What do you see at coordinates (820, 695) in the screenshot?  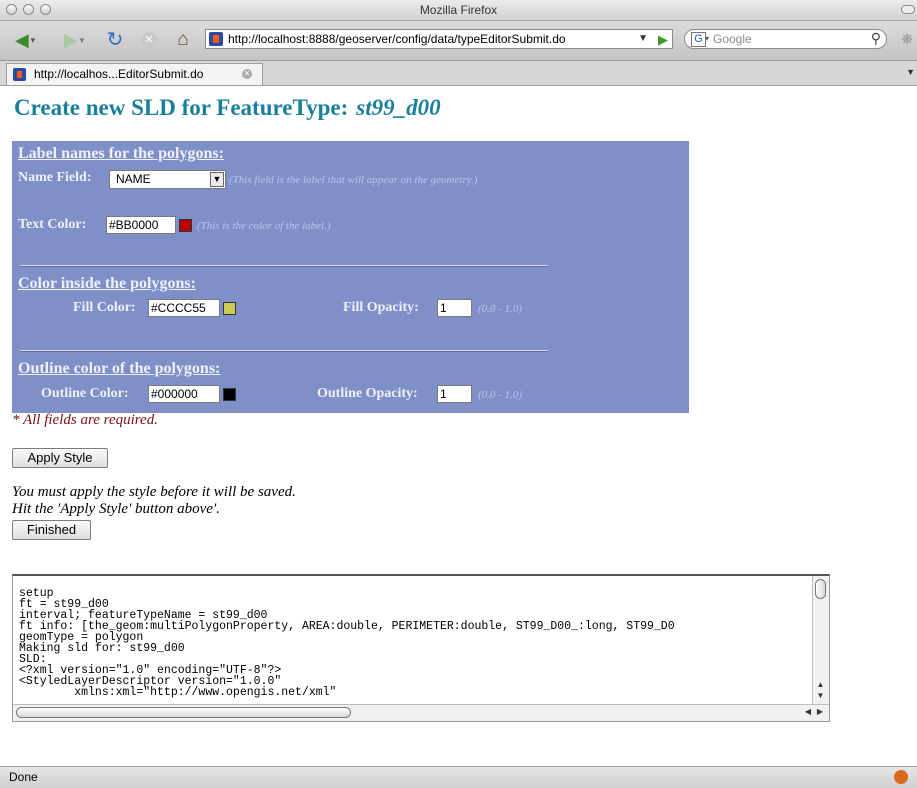 I see `scroll-down-icon: ▼` at bounding box center [820, 695].